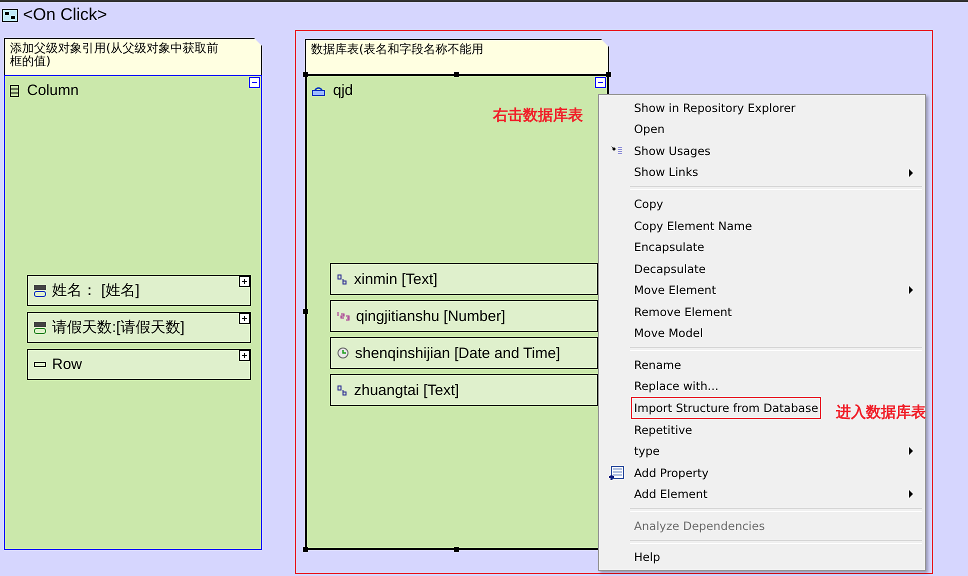  What do you see at coordinates (538, 115) in the screenshot?
I see `annotation-text: 右击数据库表` at bounding box center [538, 115].